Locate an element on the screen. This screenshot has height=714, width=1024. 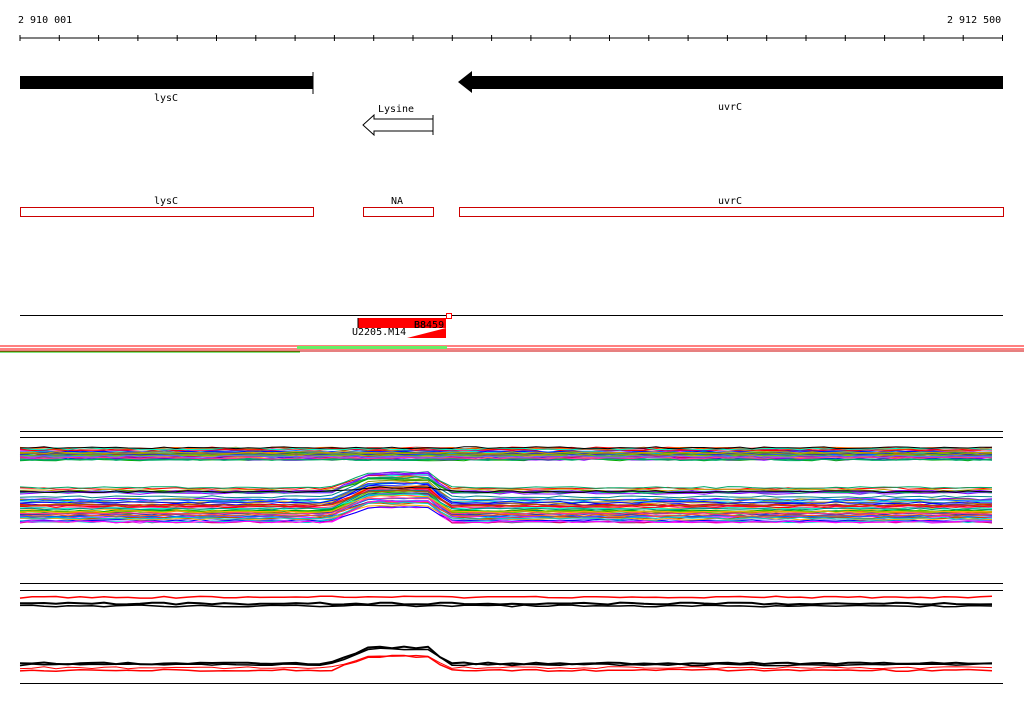
ruler-end-label: 2 912 500 is located at coordinates (974, 20).